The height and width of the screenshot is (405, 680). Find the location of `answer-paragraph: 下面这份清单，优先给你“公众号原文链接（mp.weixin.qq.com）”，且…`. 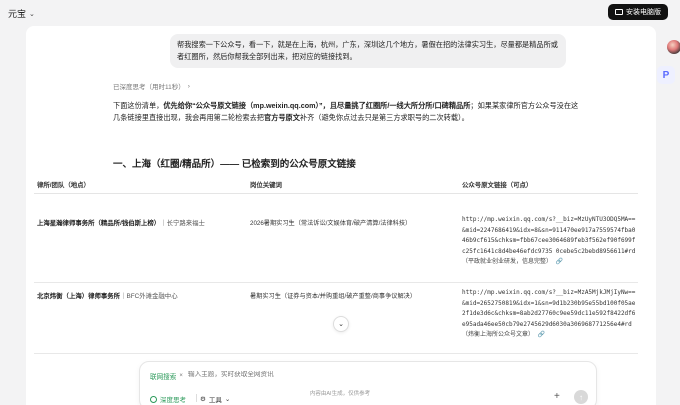

answer-paragraph: 下面这份清单，优先给你“公众号原文链接（mp.weixin.qq.com）”，且… is located at coordinates (348, 112).